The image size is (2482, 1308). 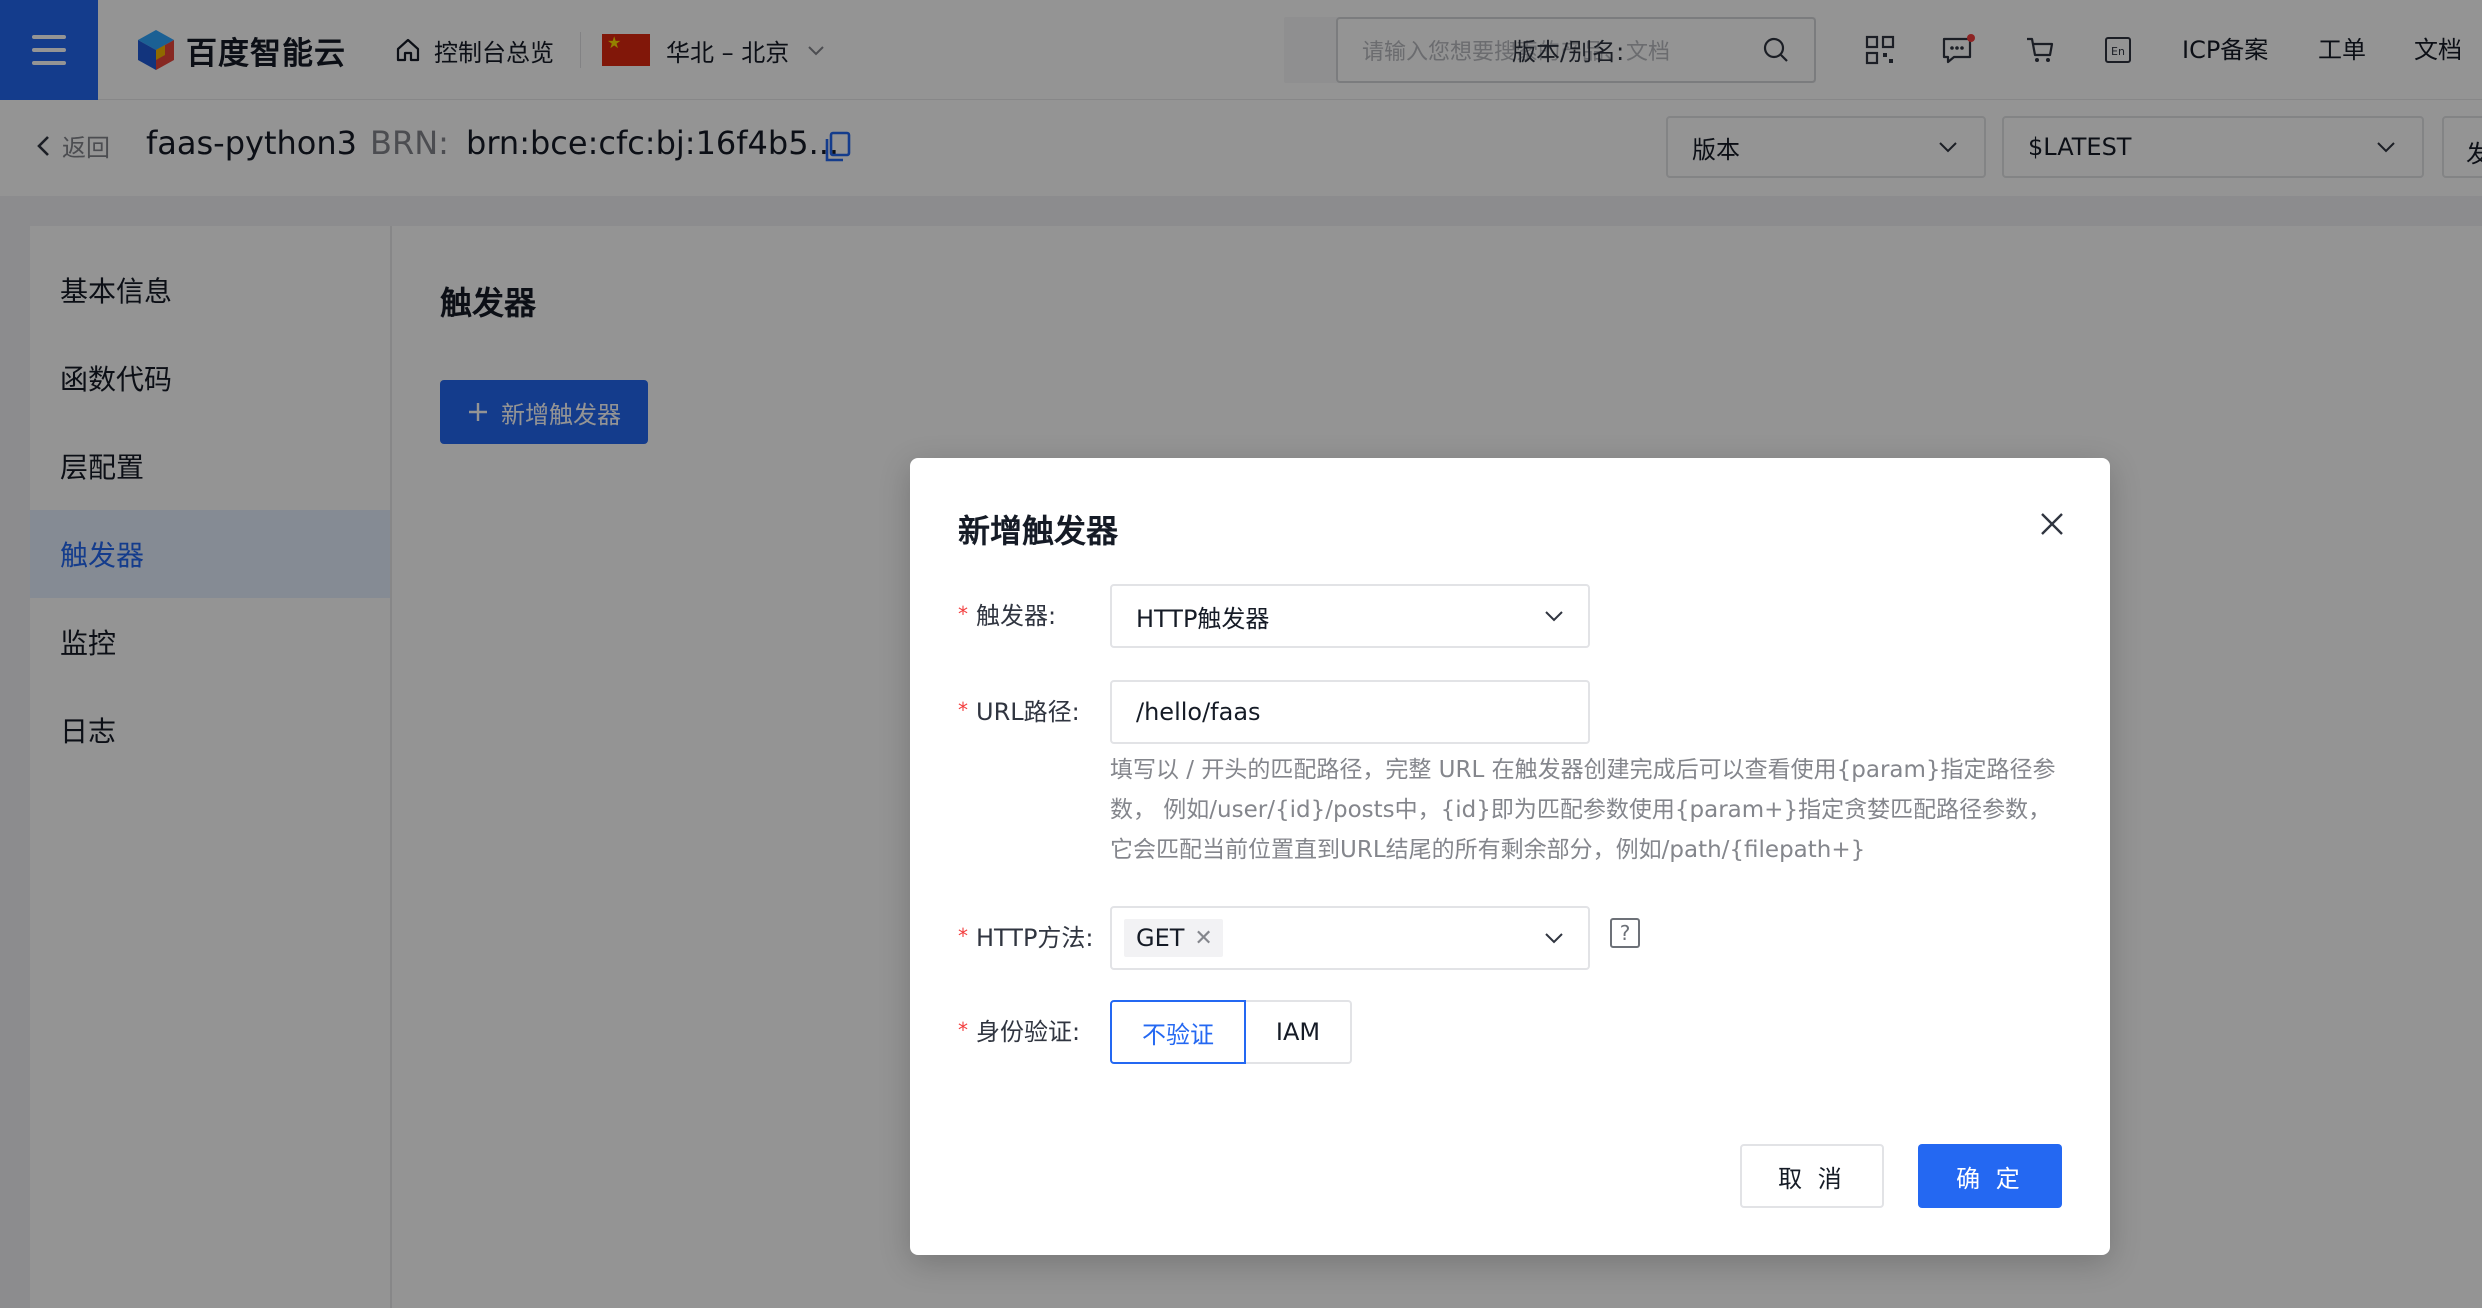 What do you see at coordinates (1028, 1032) in the screenshot?
I see `auth-label-text: 身份验证:` at bounding box center [1028, 1032].